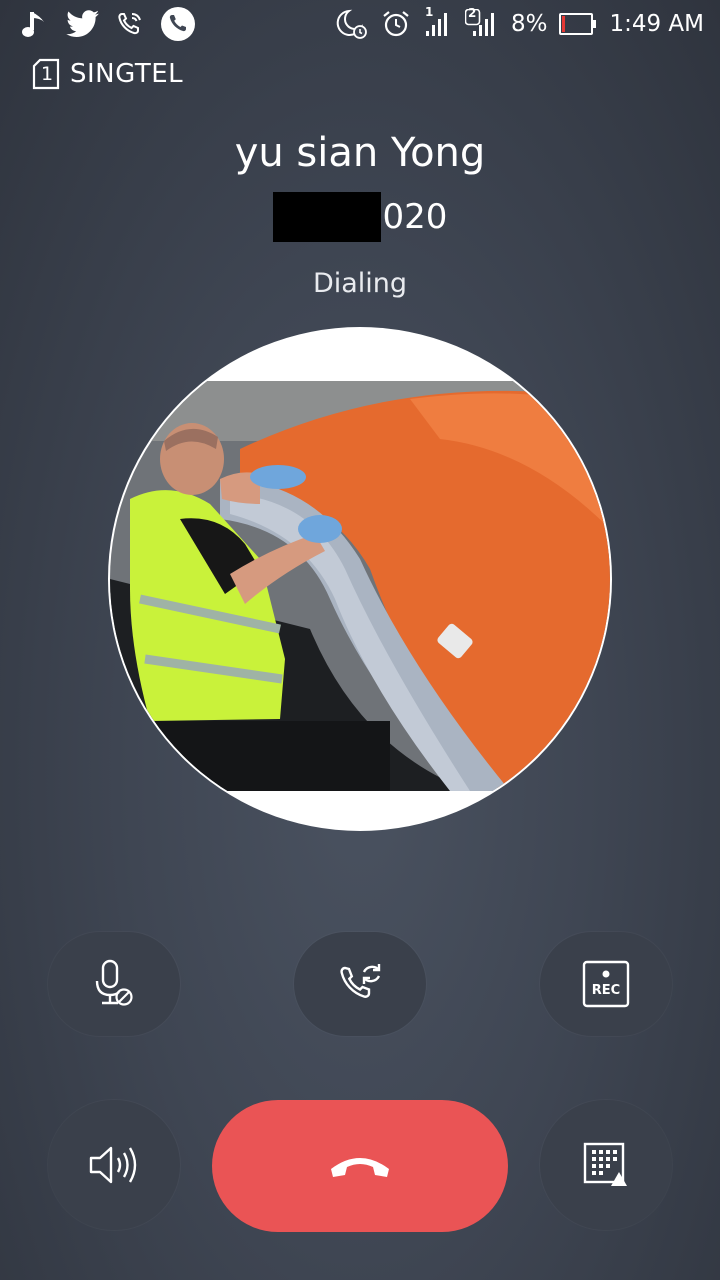 The height and width of the screenshot is (1280, 720). What do you see at coordinates (578, 24) in the screenshot?
I see `battery-icon` at bounding box center [578, 24].